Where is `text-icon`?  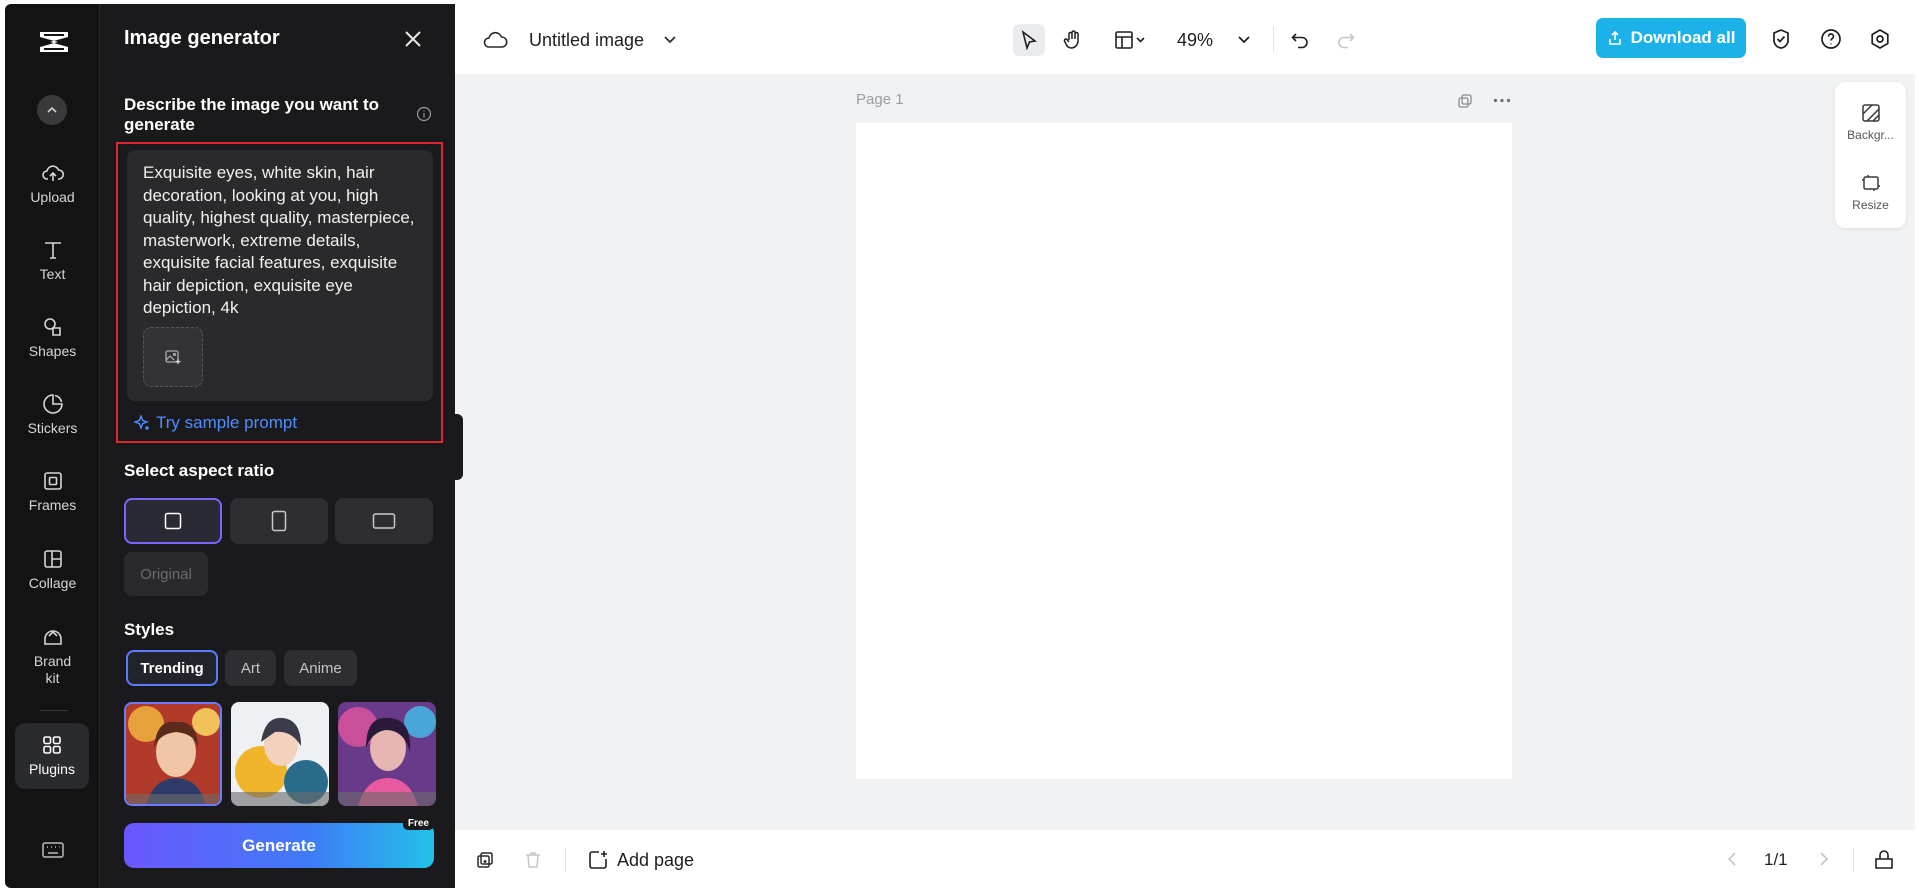
text-icon is located at coordinates (52, 250).